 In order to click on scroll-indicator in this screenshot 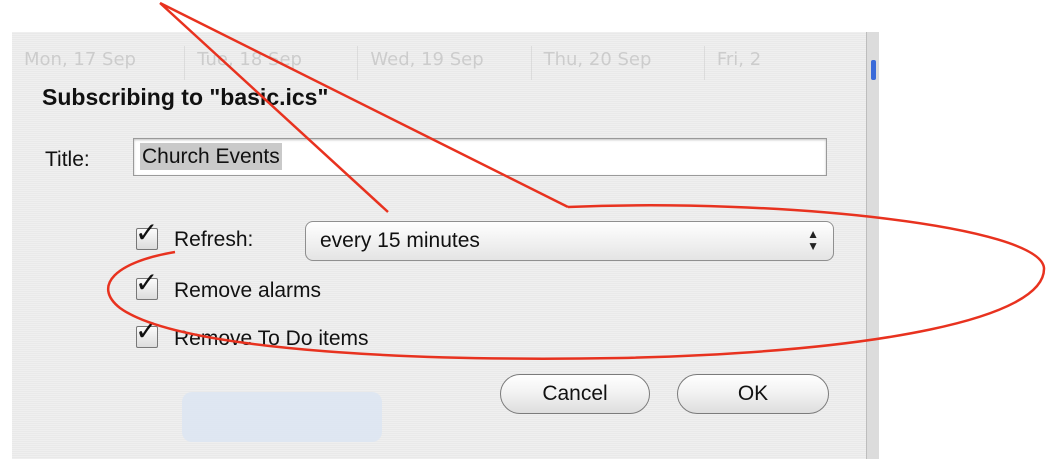, I will do `click(873, 70)`.